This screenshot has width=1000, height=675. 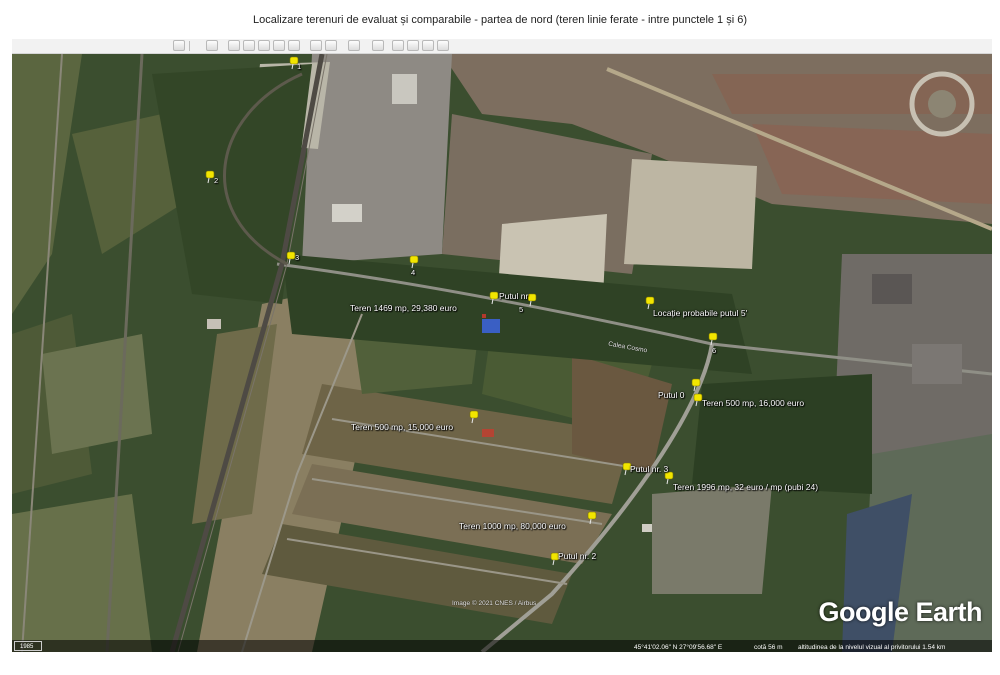 I want to click on pin-number: 1, so click(x=299, y=66).